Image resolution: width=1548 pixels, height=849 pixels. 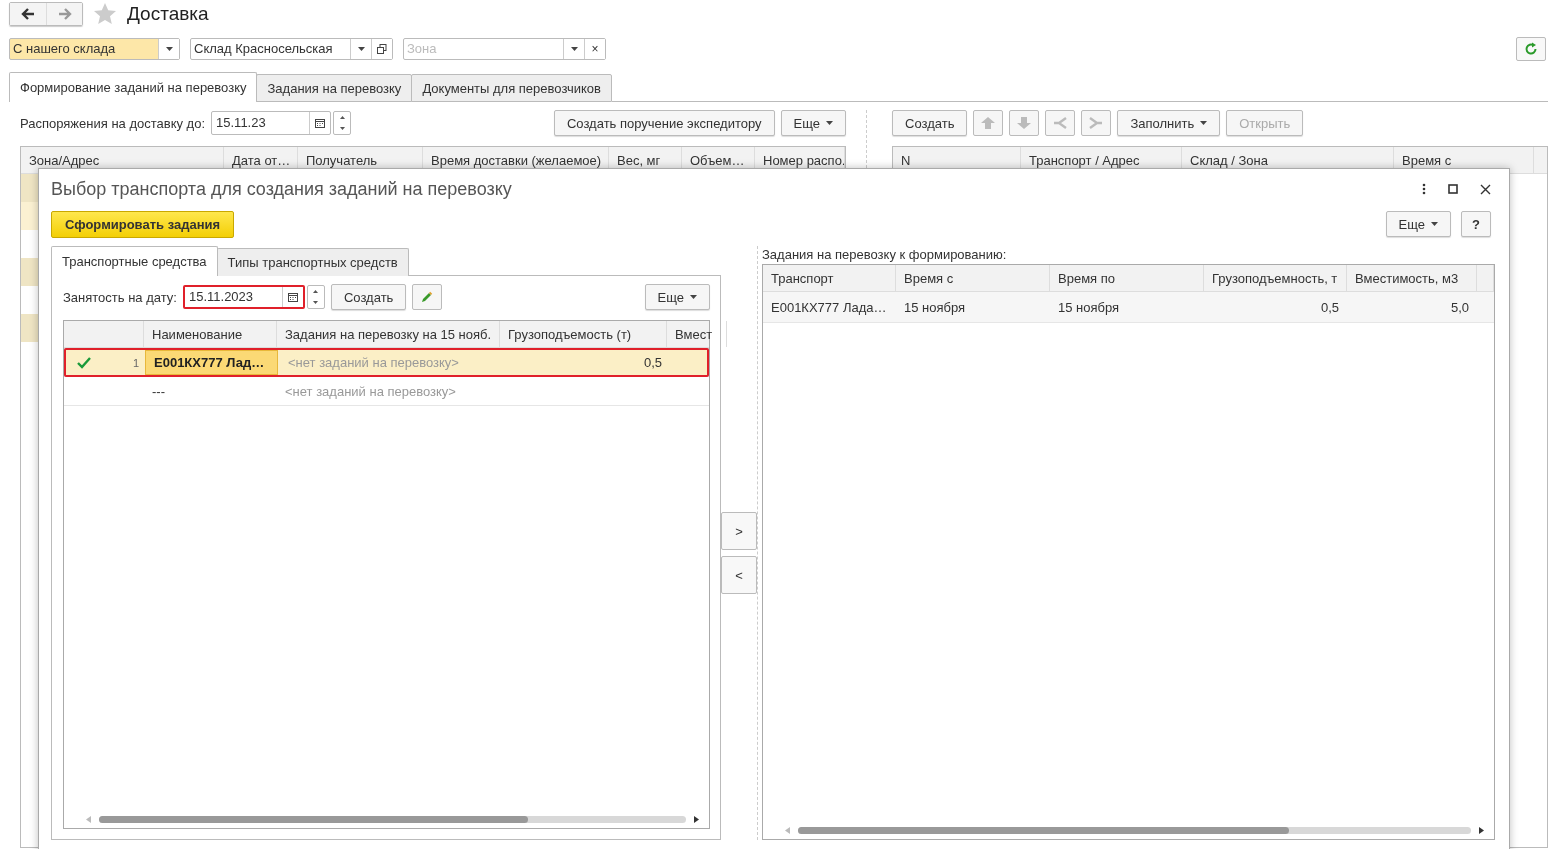 What do you see at coordinates (1329, 307) in the screenshot?
I see `table-cell-text: 0,5` at bounding box center [1329, 307].